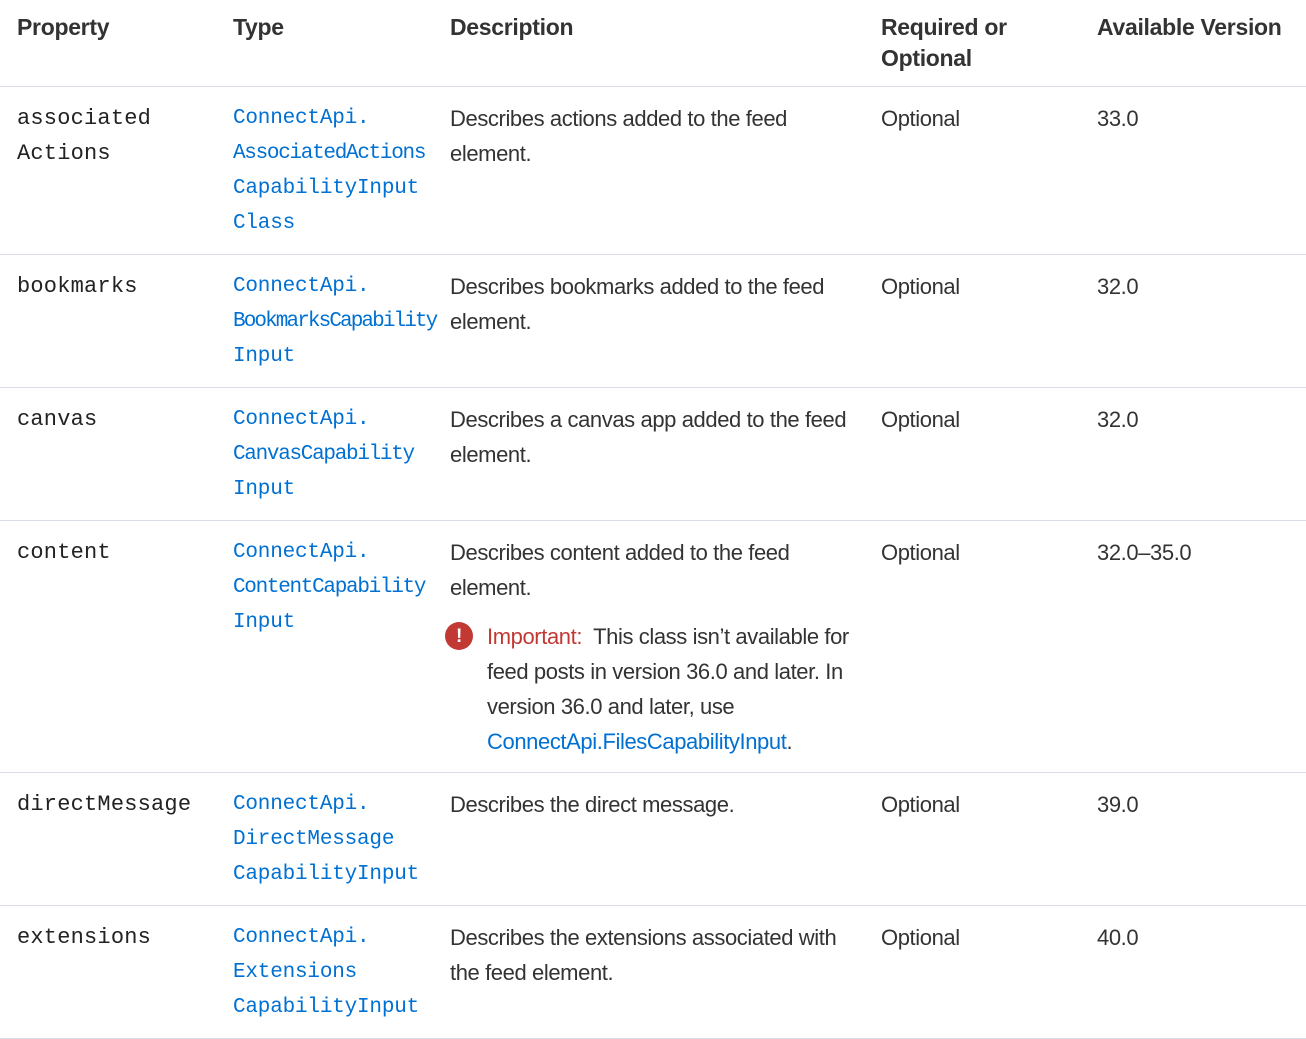 The image size is (1306, 1039). What do you see at coordinates (324, 646) in the screenshot?
I see `type-cell: ConnectApi. ContentCapability Input` at bounding box center [324, 646].